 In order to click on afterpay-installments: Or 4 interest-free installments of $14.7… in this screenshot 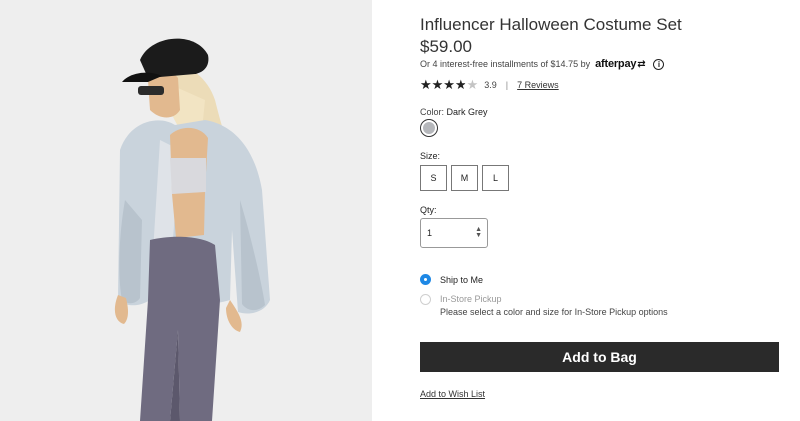, I will do `click(542, 64)`.